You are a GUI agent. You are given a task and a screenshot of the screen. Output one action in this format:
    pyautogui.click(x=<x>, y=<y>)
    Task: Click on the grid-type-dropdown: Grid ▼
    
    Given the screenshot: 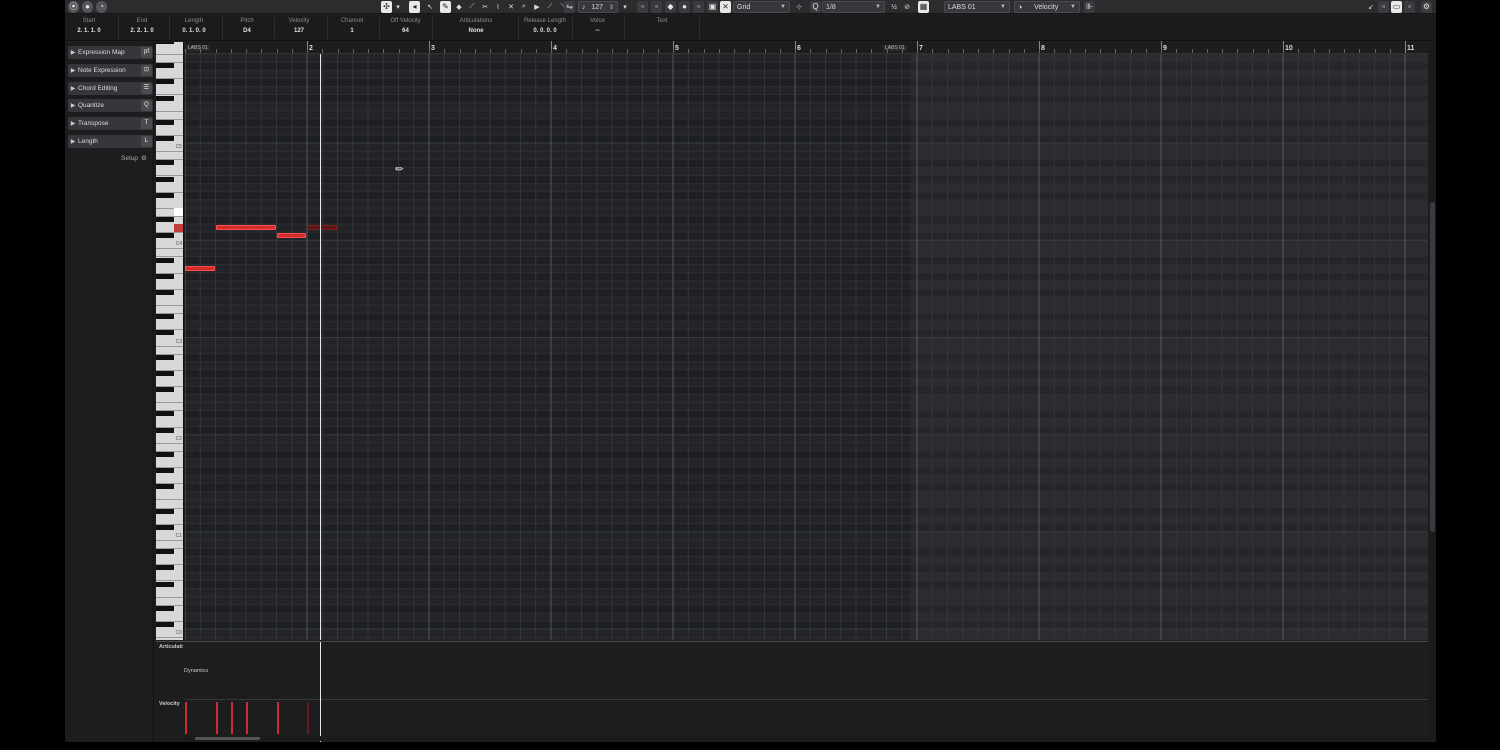 What is the action you would take?
    pyautogui.click(x=761, y=7)
    